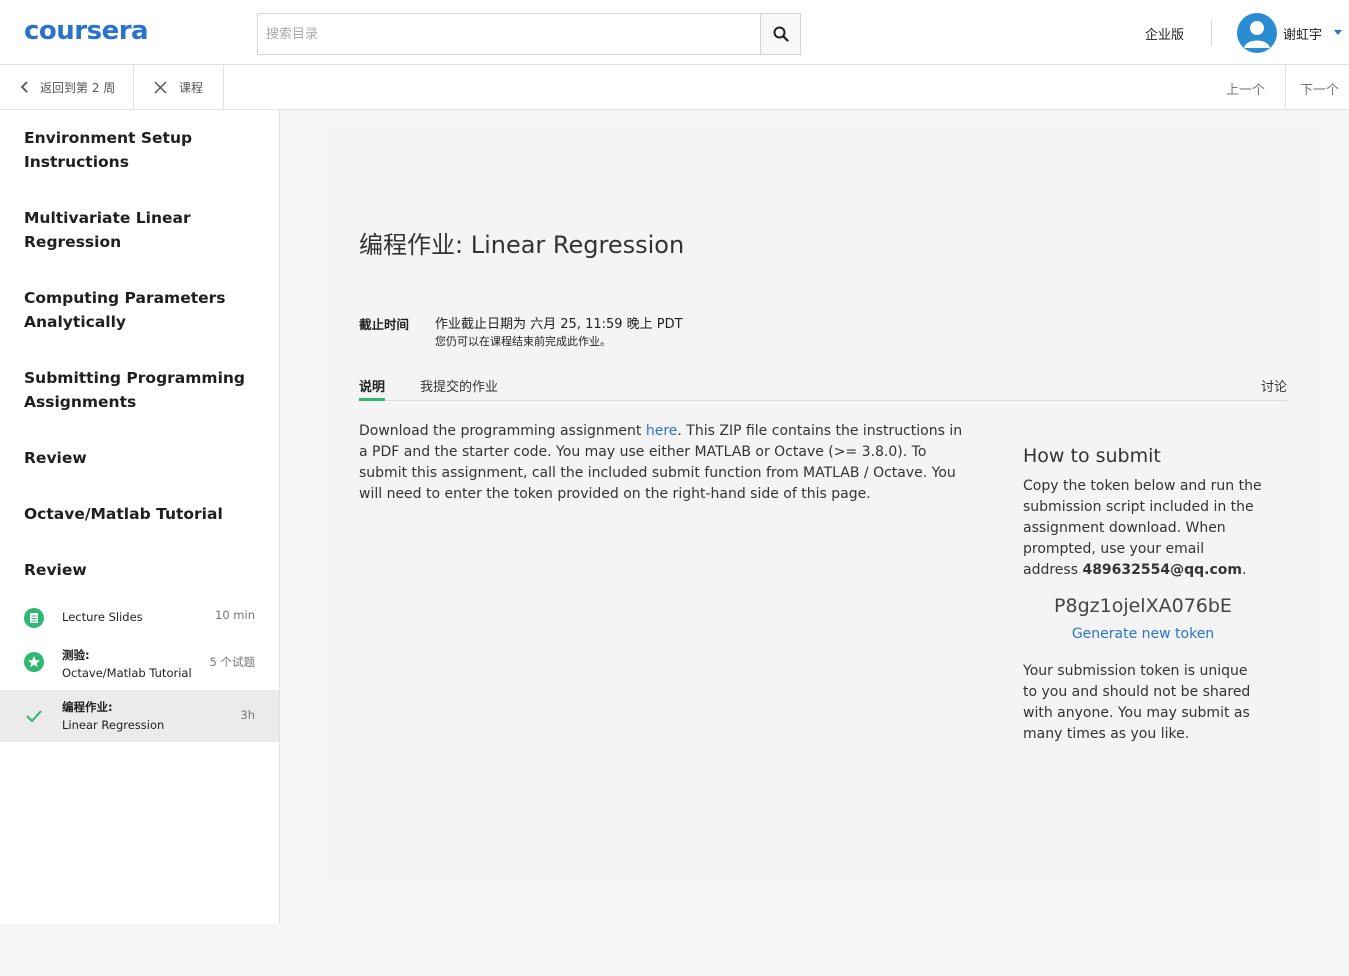 This screenshot has width=1349, height=976. I want to click on user-icon, so click(1257, 34).